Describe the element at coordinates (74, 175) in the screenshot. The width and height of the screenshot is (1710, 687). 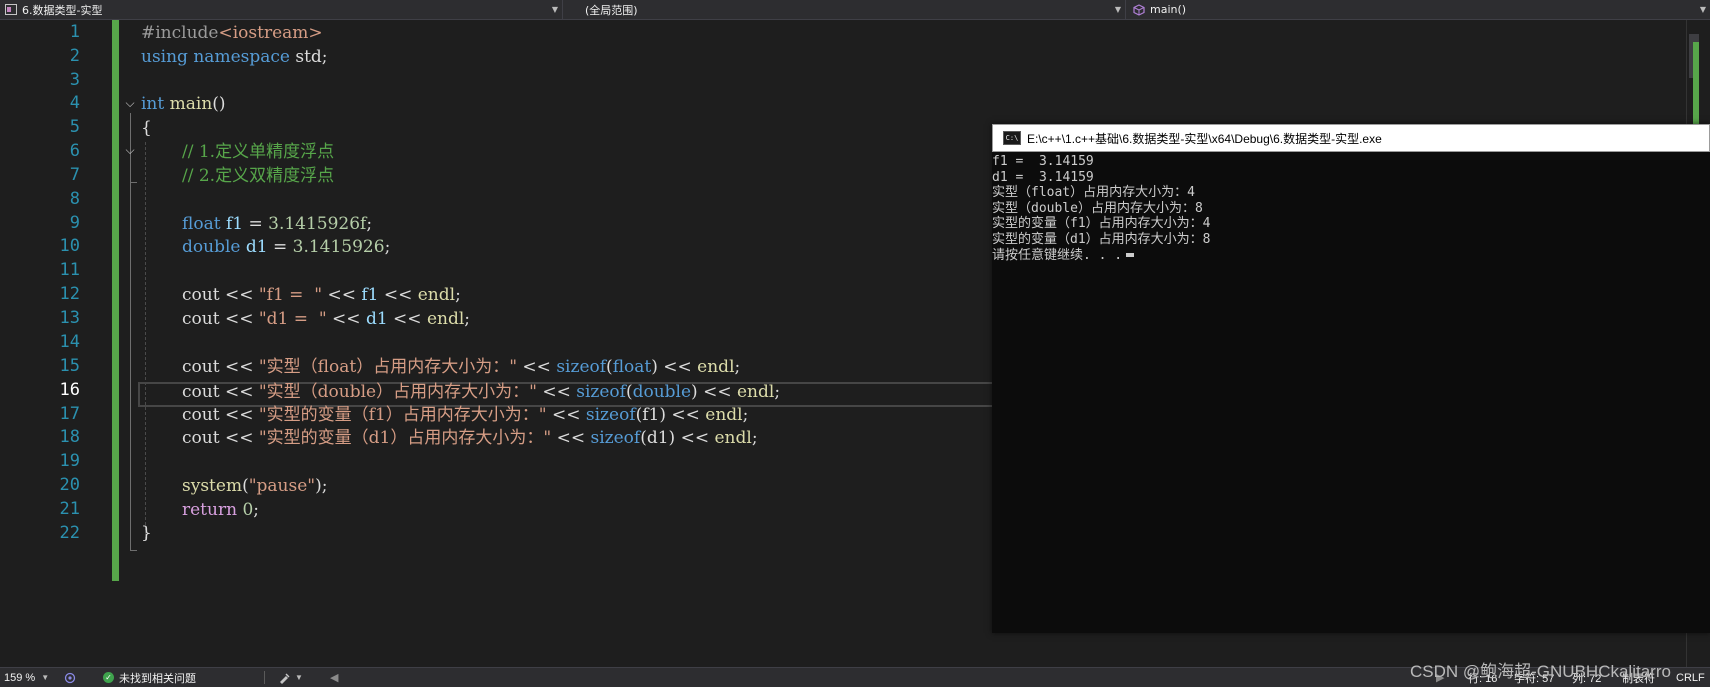
I see `line-number: 7` at that location.